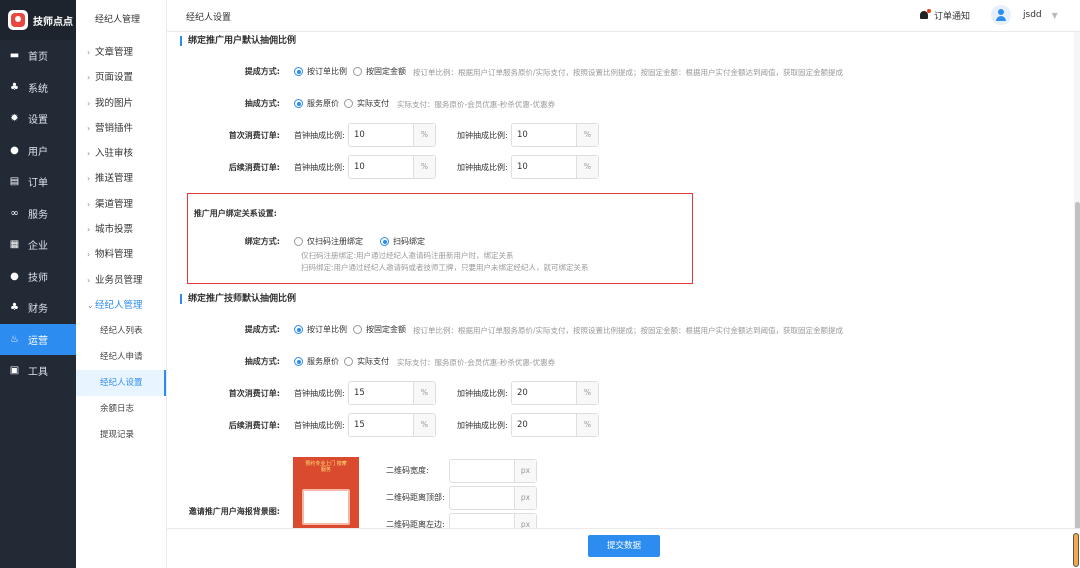 This screenshot has height=568, width=1080. Describe the element at coordinates (121, 383) in the screenshot. I see `submenu-child-2: 经纪人设置` at that location.